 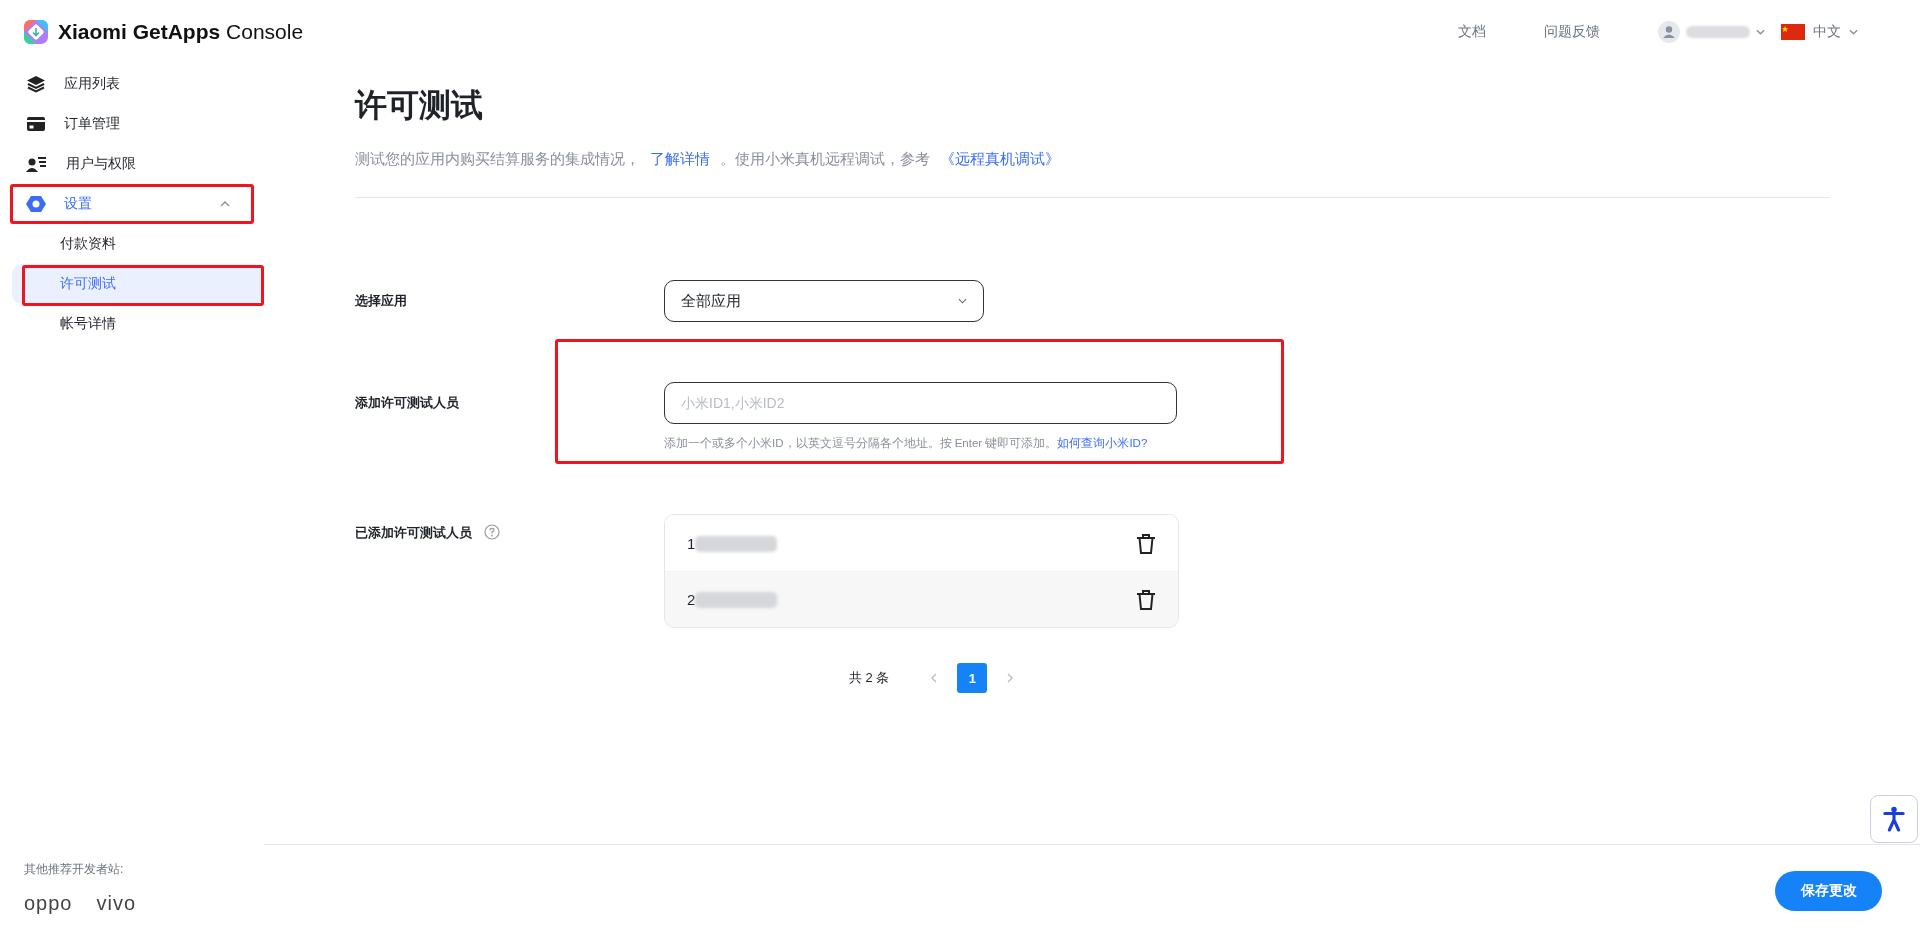 I want to click on field-hint: 添加一个或多个小米ID，以英文逗号分隔各个地址。按 Enter 键即可添加。如何查询小米ID?, so click(x=906, y=443).